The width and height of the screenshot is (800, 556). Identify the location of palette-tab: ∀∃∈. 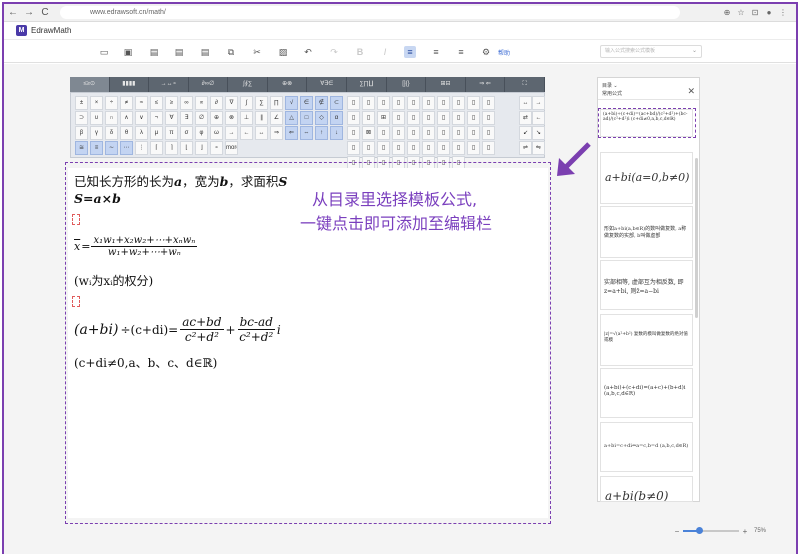
(327, 84).